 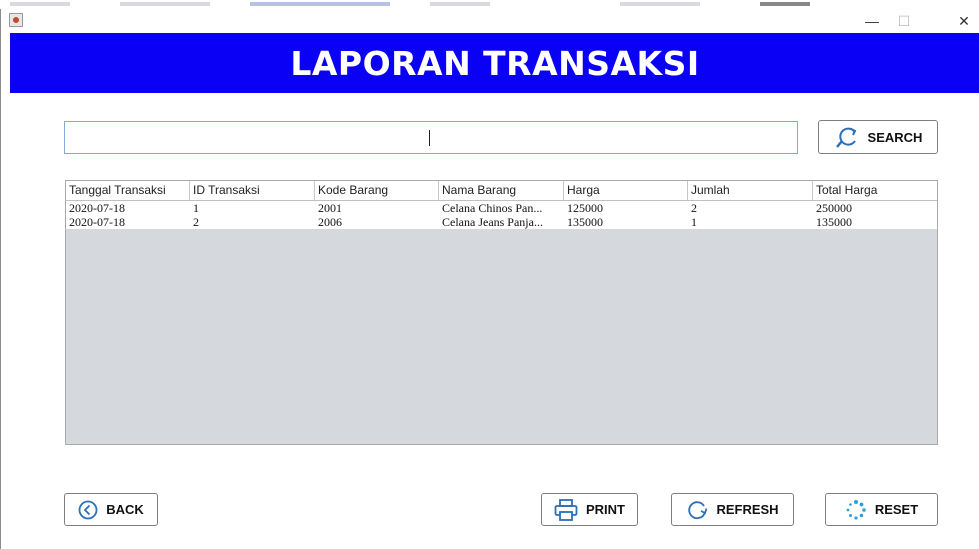 I want to click on title-bar: — ☐ ✕, so click(x=490, y=21).